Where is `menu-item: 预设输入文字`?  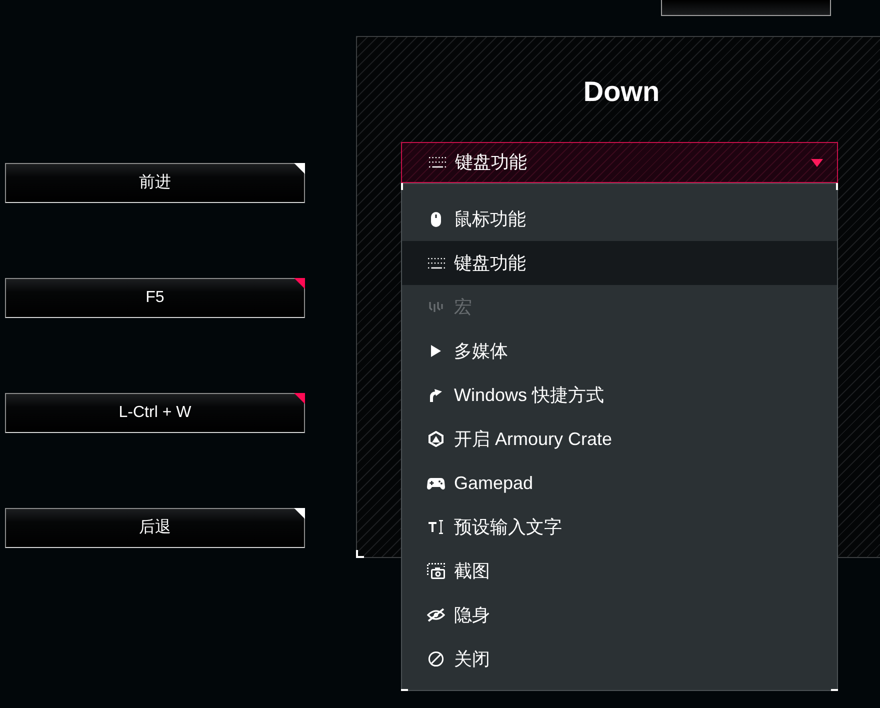
menu-item: 预设输入文字 is located at coordinates (619, 527).